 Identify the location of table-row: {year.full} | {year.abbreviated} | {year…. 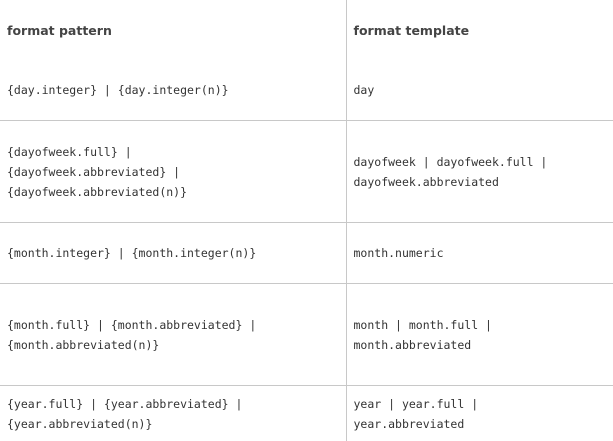
(306, 413).